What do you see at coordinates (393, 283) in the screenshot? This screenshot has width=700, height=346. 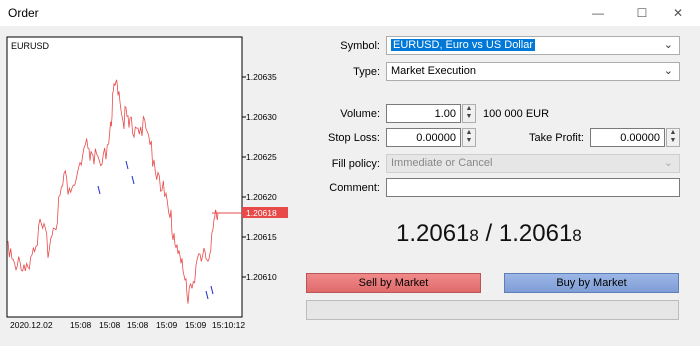 I see `sell-by-market-button: Sell by Market` at bounding box center [393, 283].